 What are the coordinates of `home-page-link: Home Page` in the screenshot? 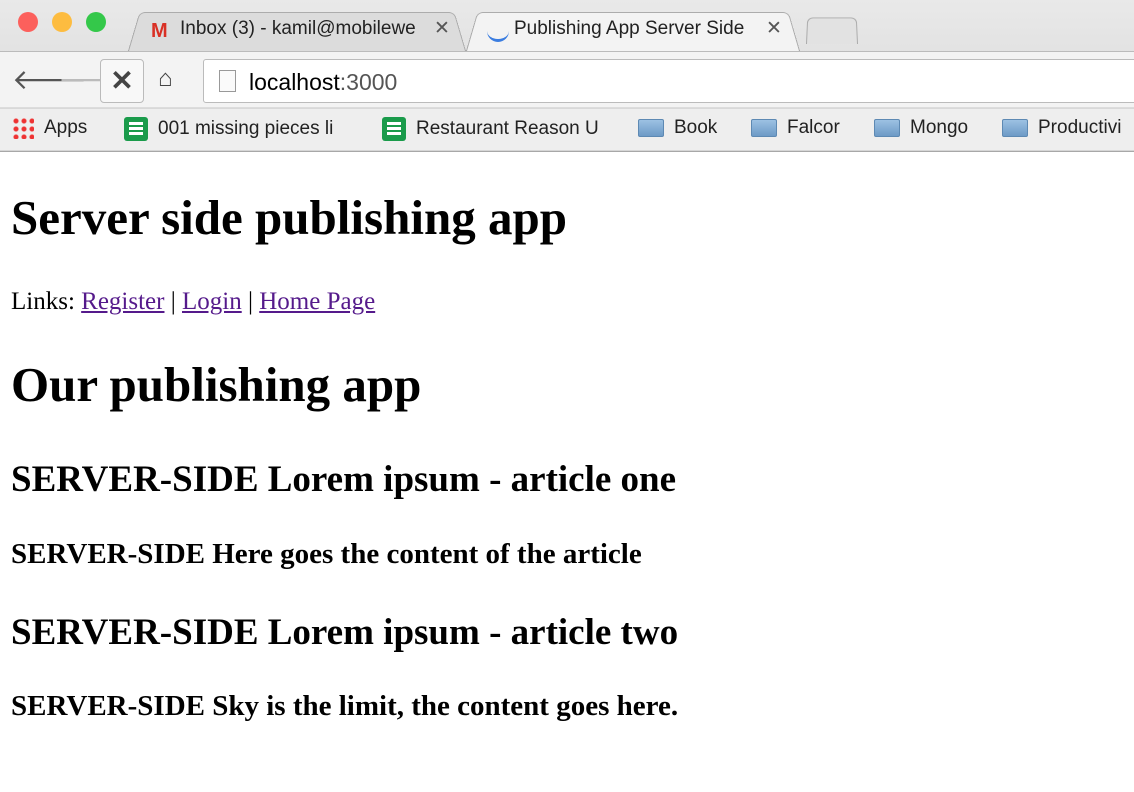 It's located at (317, 301).